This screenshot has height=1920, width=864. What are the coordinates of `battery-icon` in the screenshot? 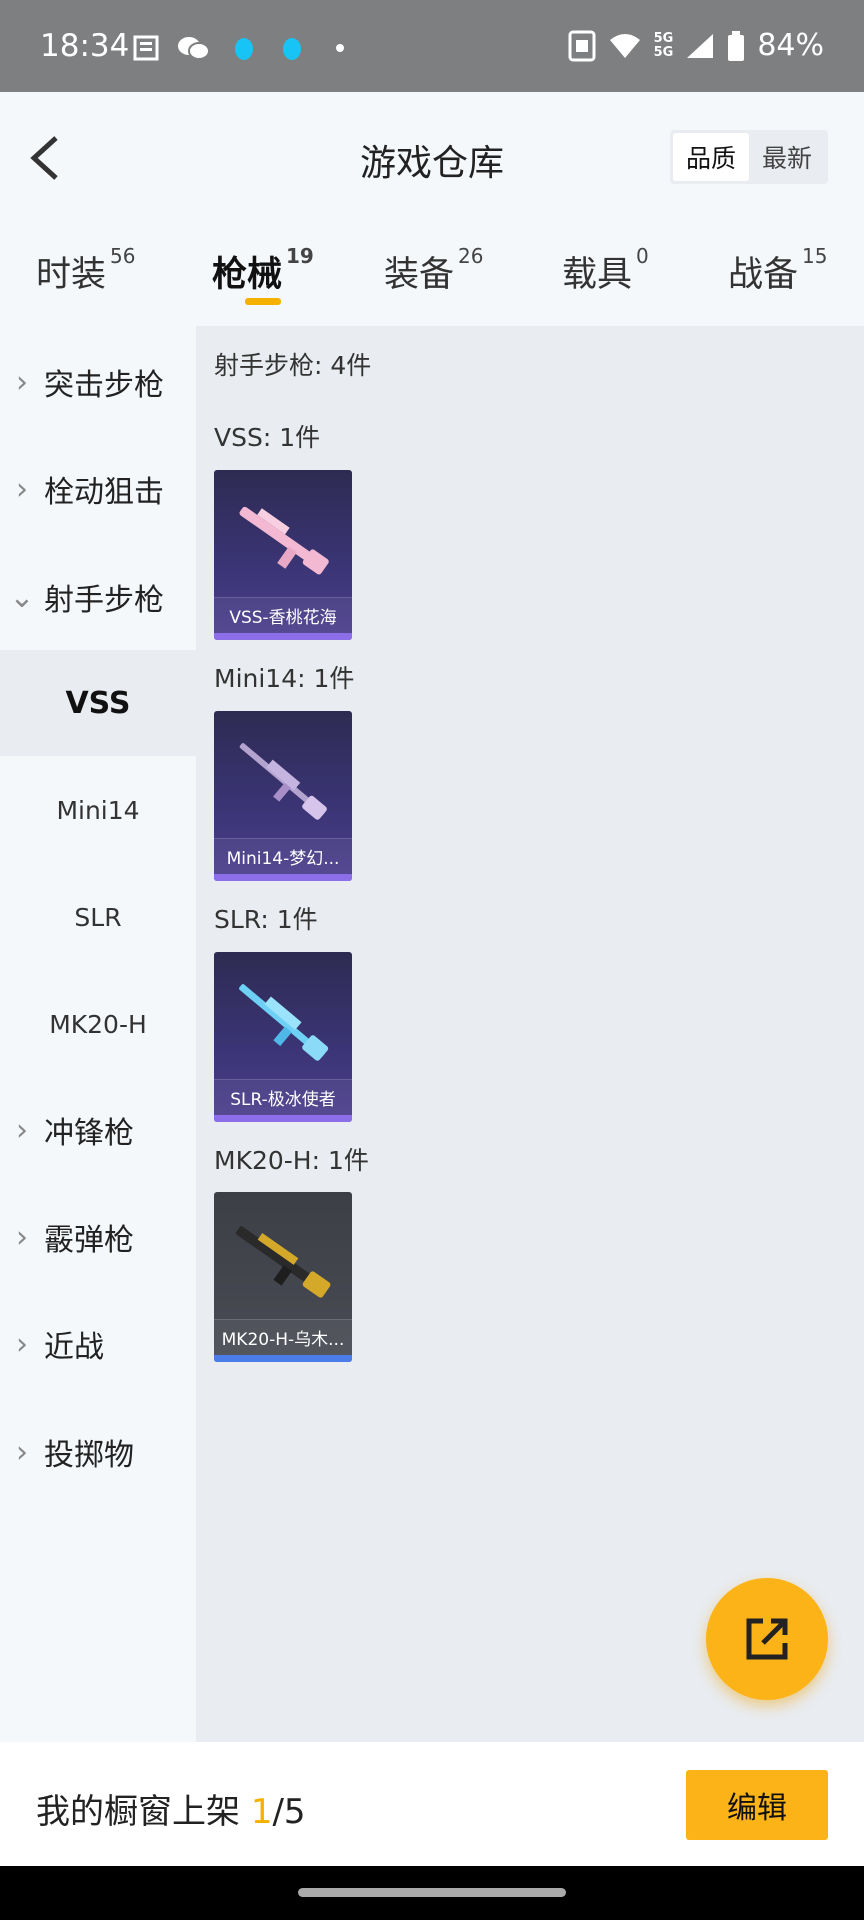 It's located at (736, 45).